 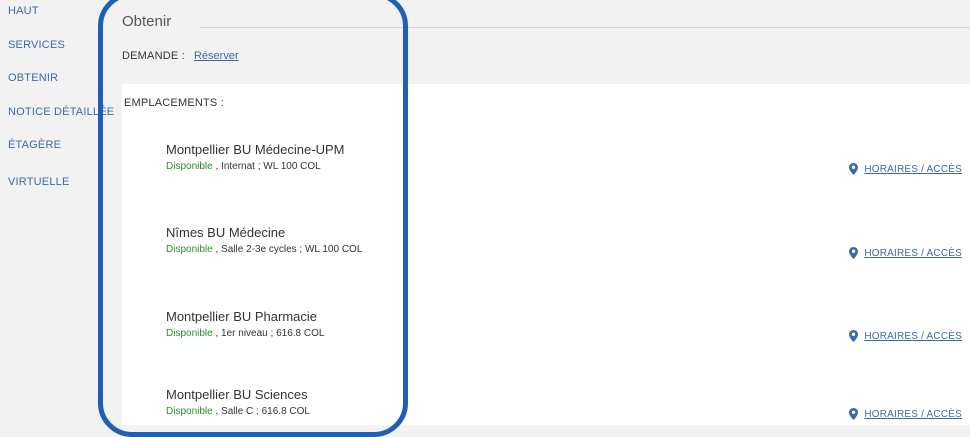 I want to click on location-details: , Internat ; WL 100 COL, so click(x=266, y=166).